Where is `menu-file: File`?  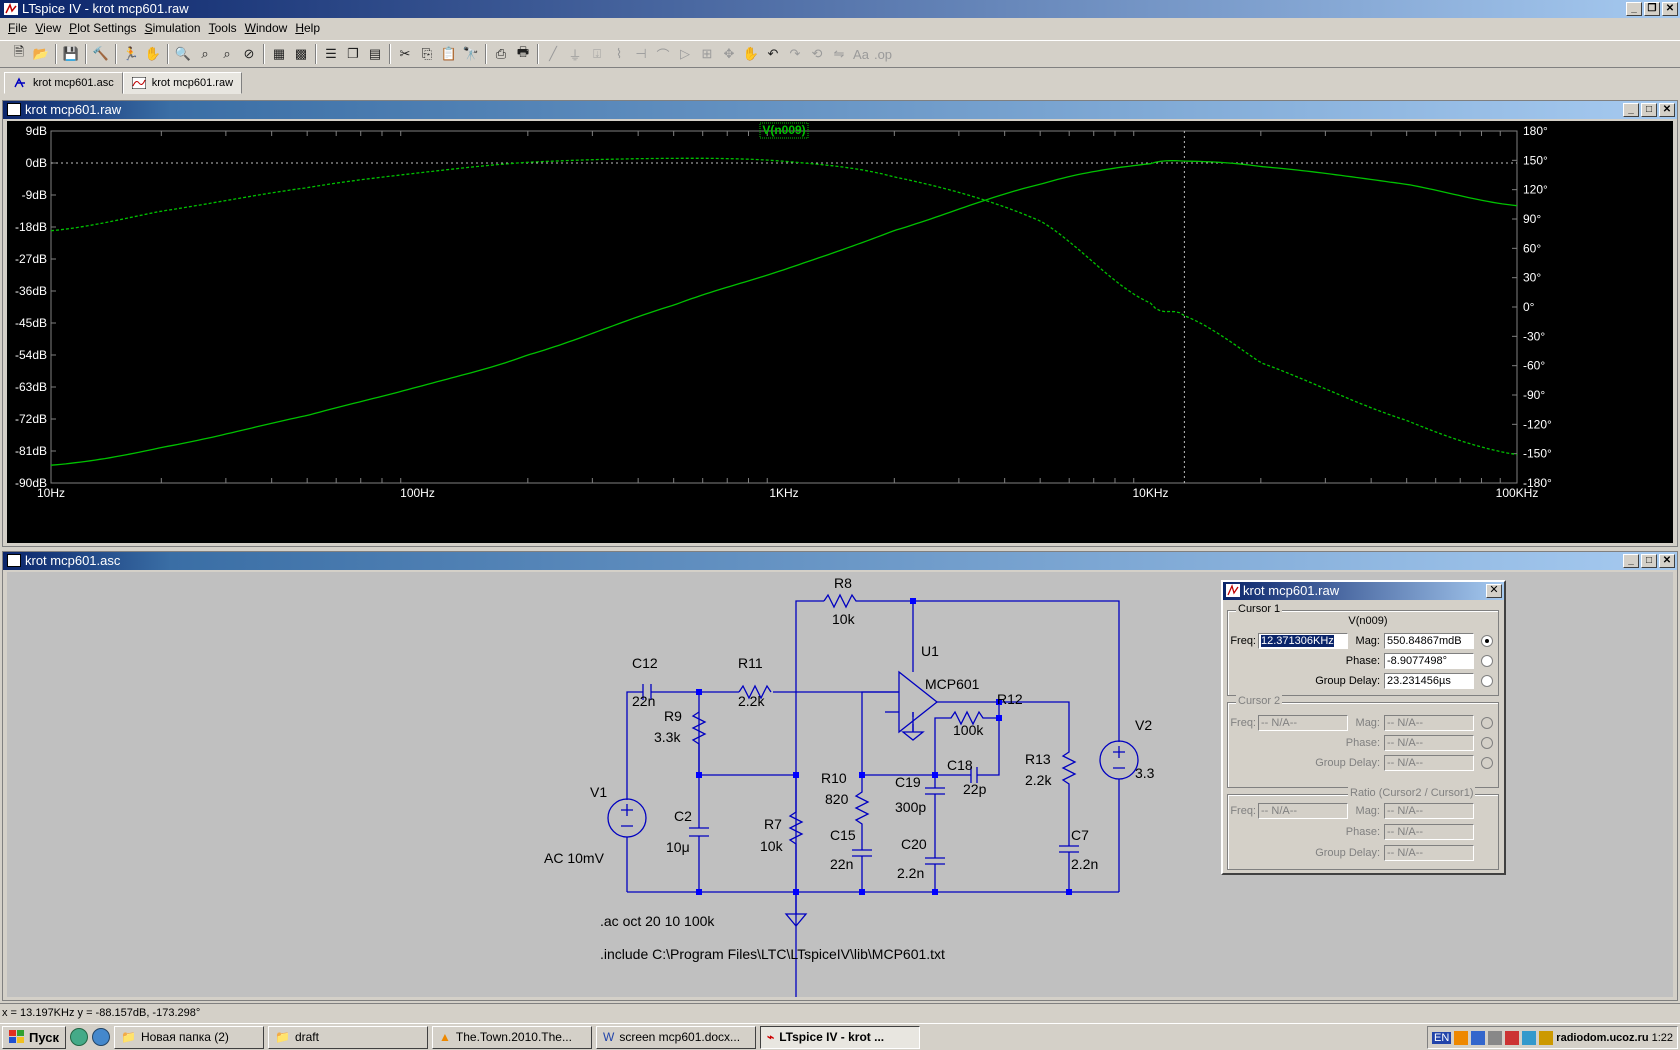
menu-file: File is located at coordinates (17, 28).